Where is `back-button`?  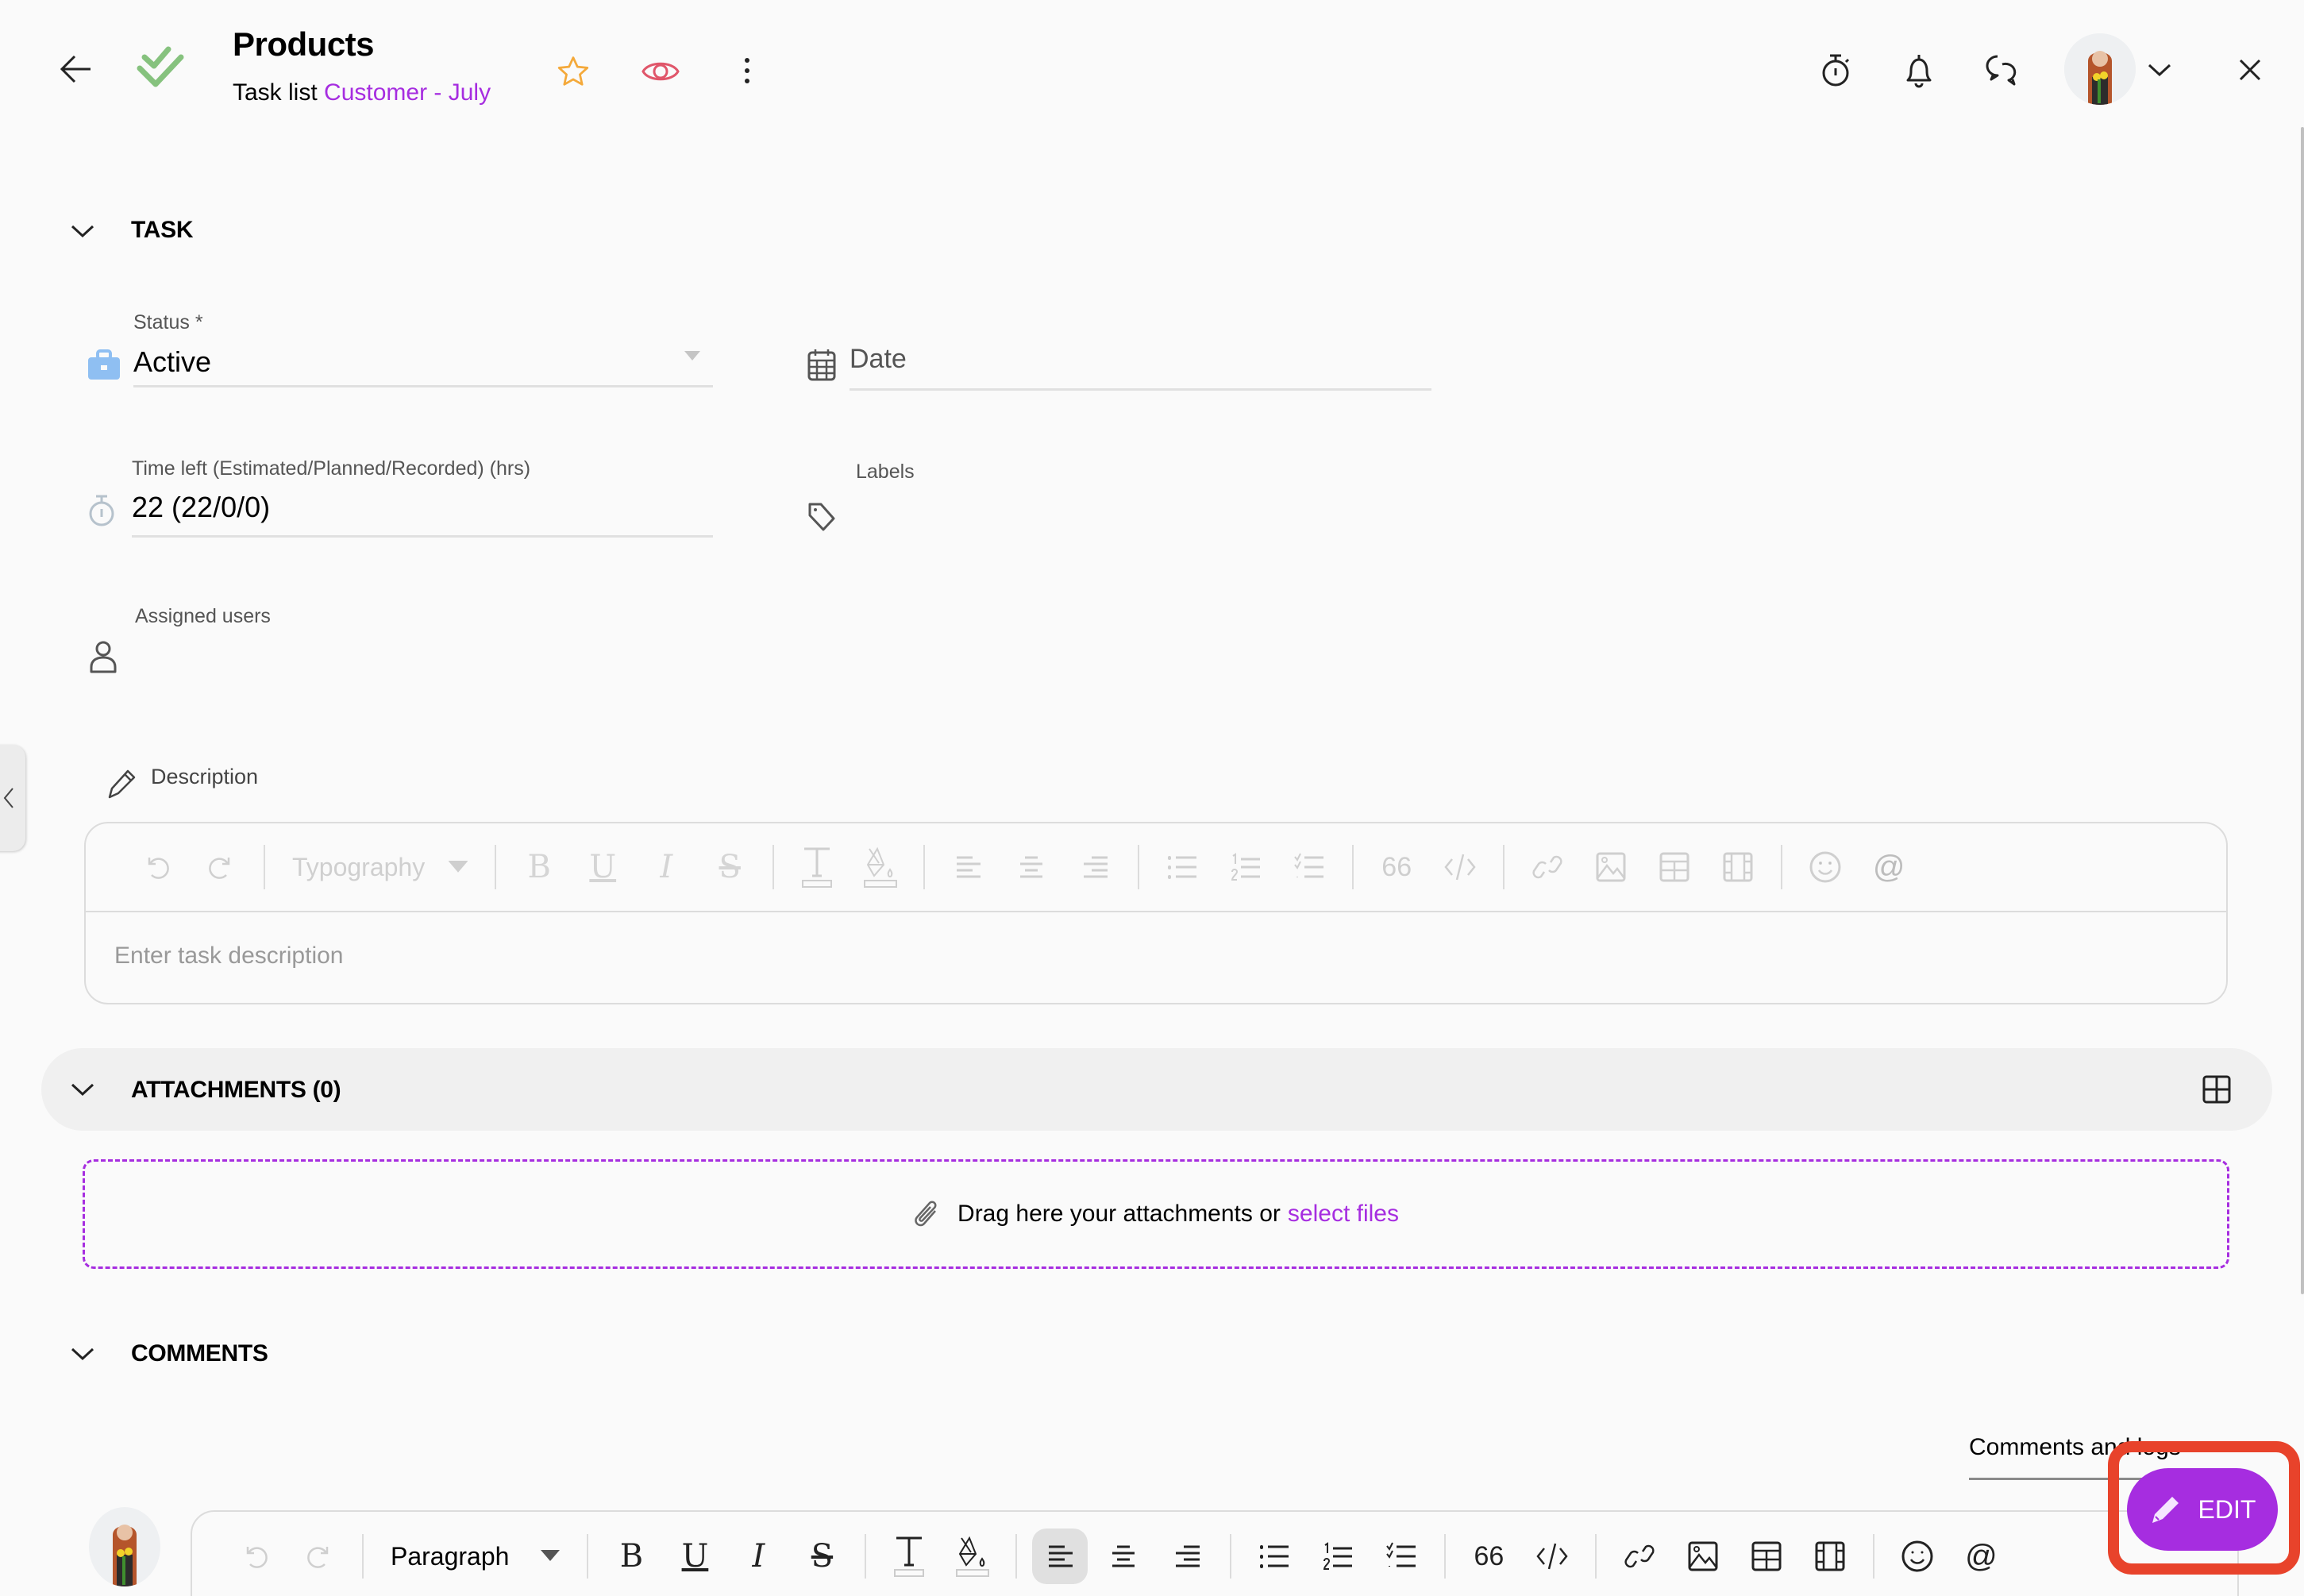
back-button is located at coordinates (76, 69).